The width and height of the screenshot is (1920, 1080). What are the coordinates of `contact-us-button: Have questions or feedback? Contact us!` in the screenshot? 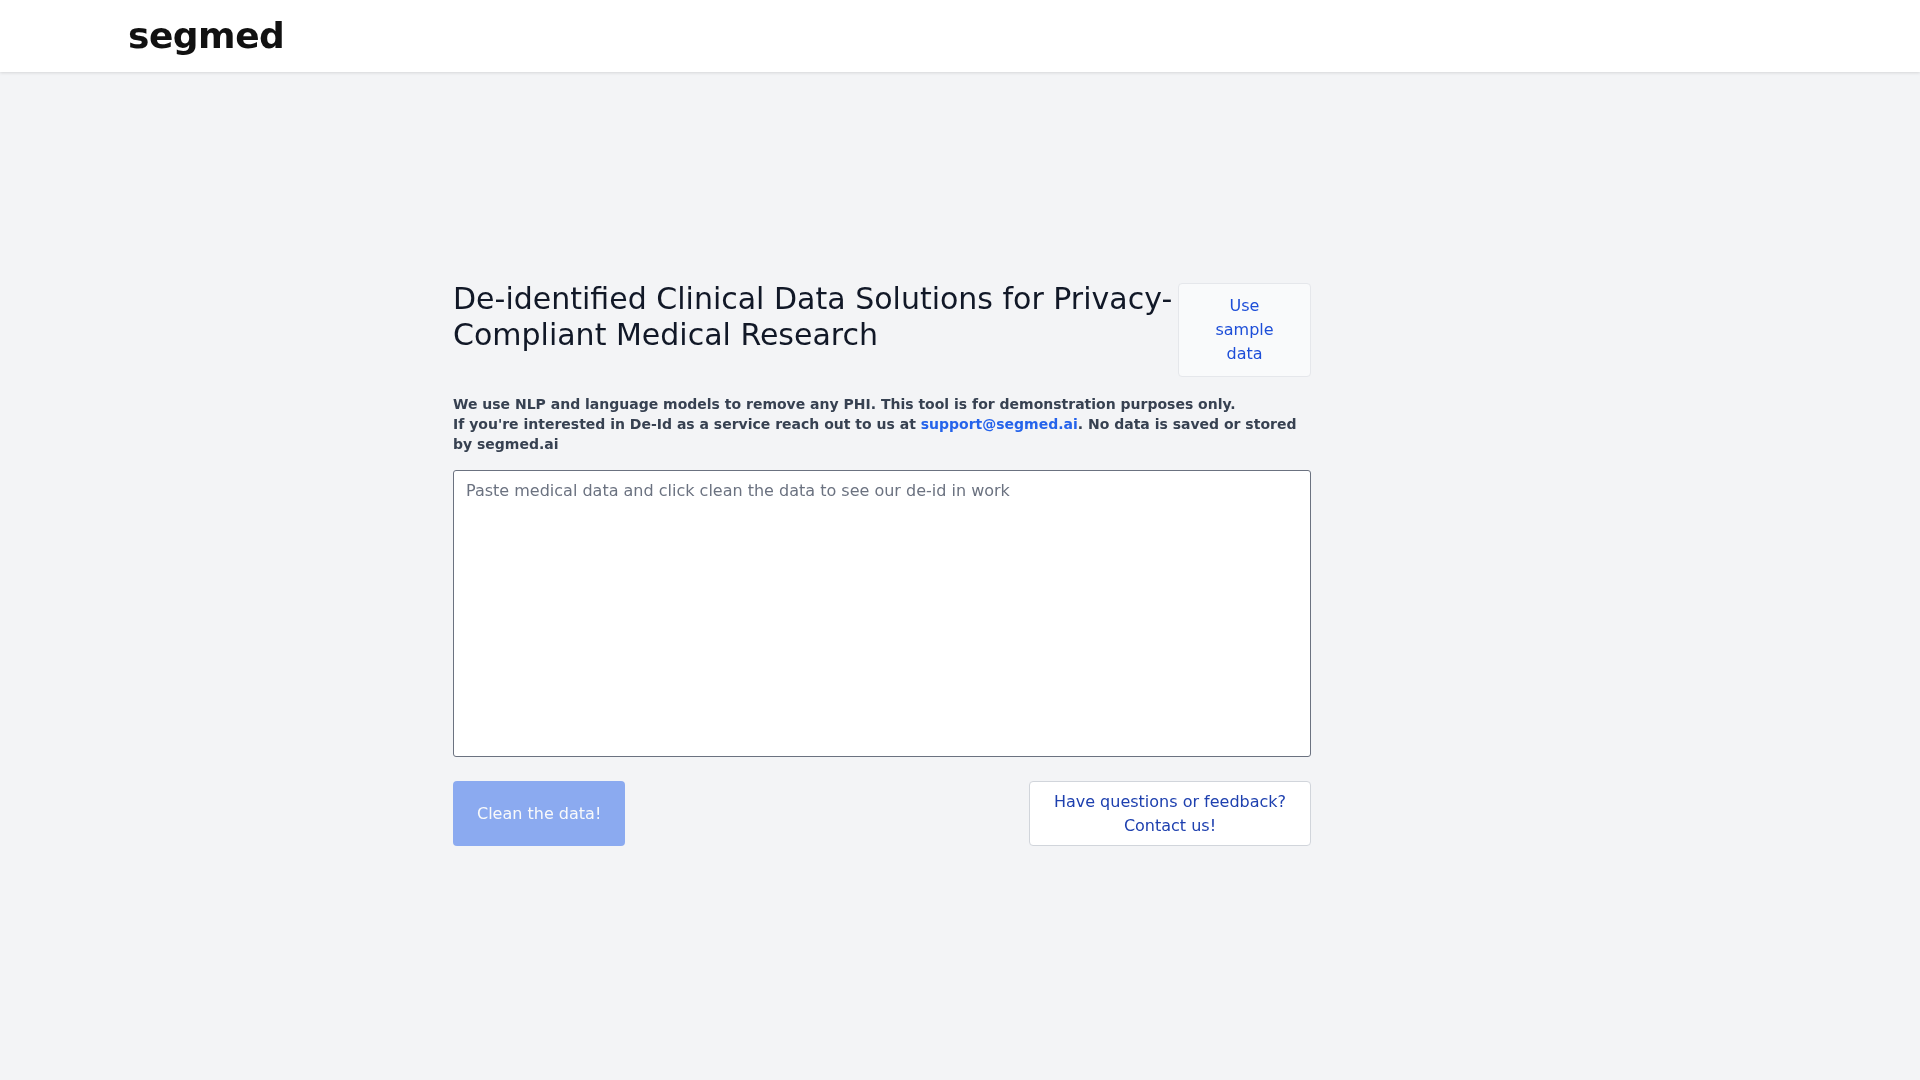 It's located at (1170, 813).